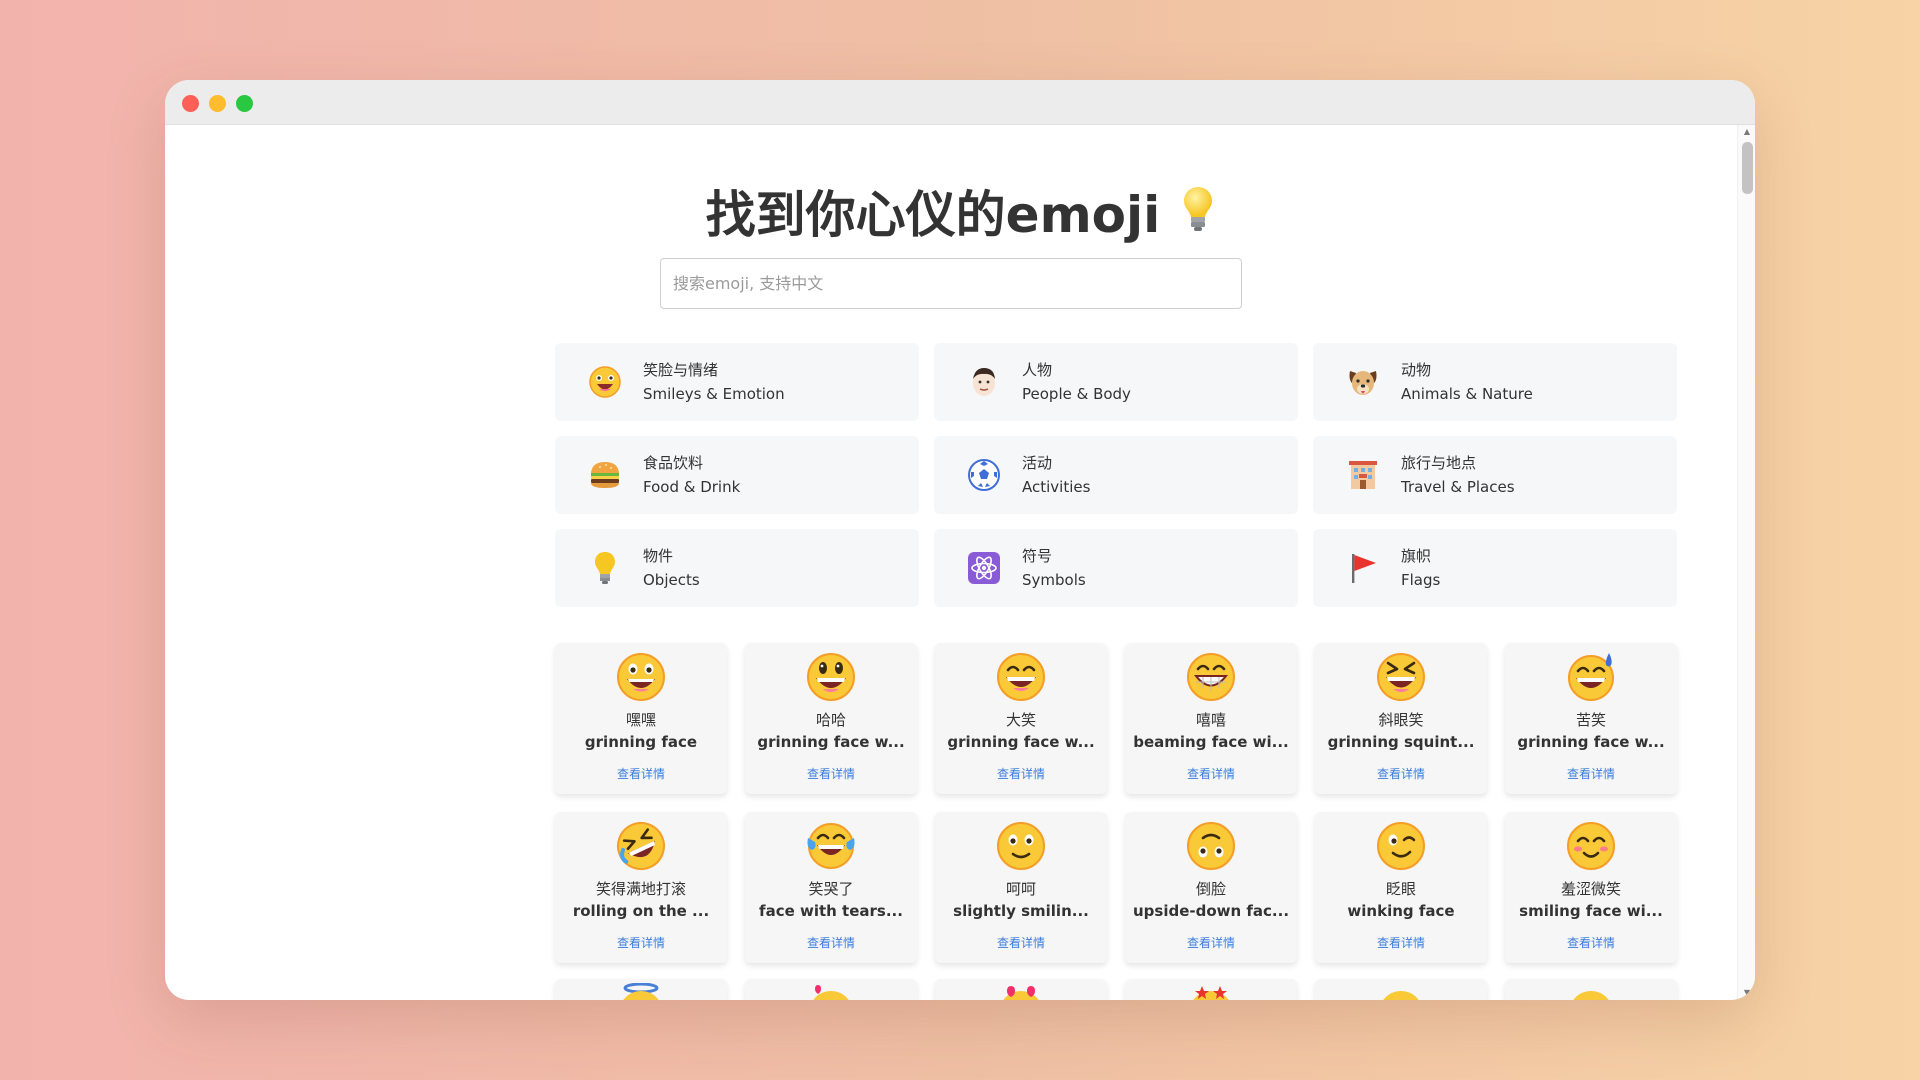 This screenshot has height=1080, width=1920. I want to click on page-title: 找到你心仪的emoji, so click(960, 211).